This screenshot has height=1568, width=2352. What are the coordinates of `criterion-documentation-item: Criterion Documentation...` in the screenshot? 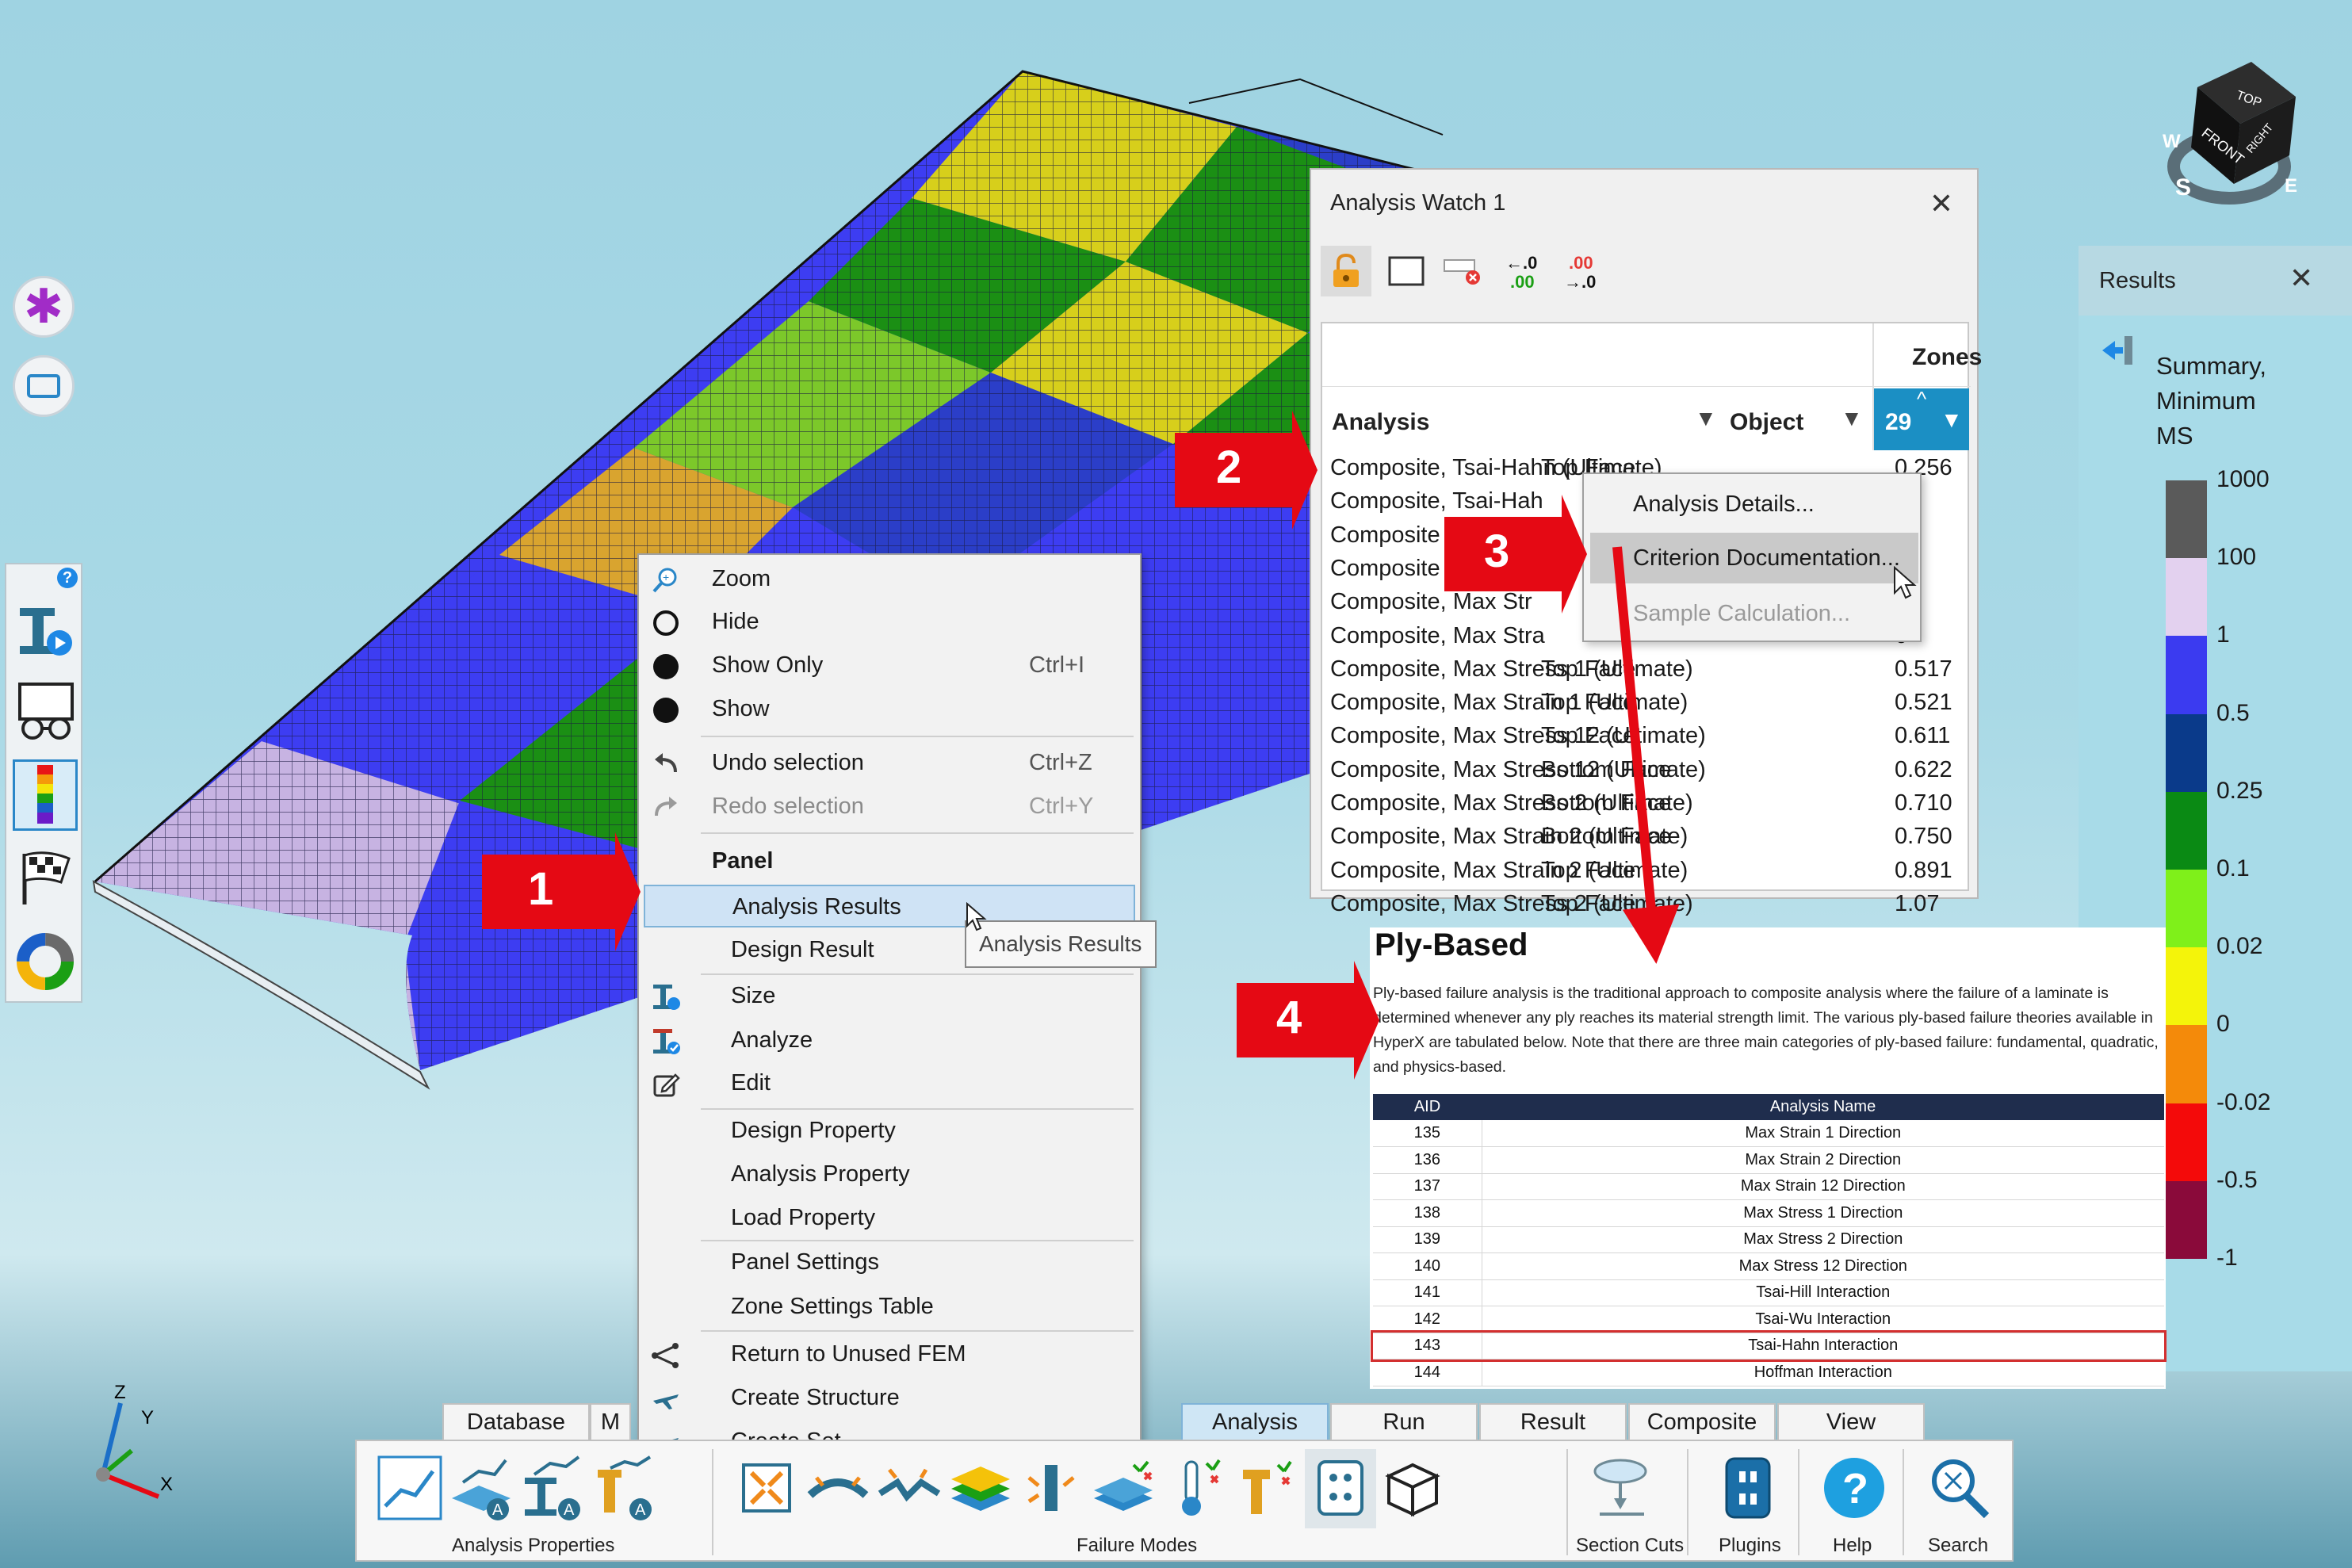 It's located at (1754, 558).